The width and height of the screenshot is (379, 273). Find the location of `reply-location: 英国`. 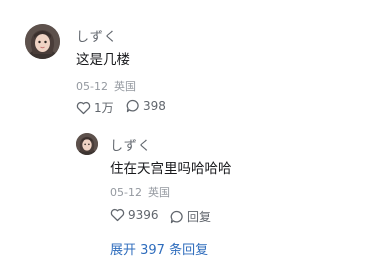

reply-location: 英国 is located at coordinates (158, 192).